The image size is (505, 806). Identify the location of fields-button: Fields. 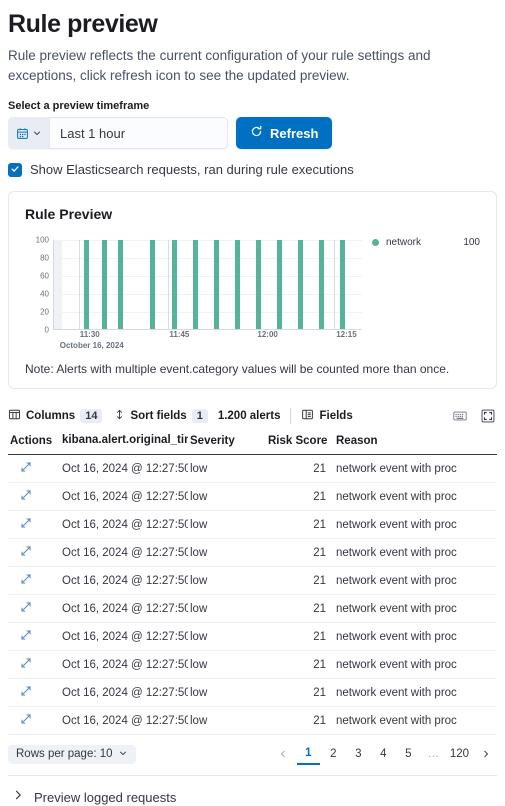
(329, 416).